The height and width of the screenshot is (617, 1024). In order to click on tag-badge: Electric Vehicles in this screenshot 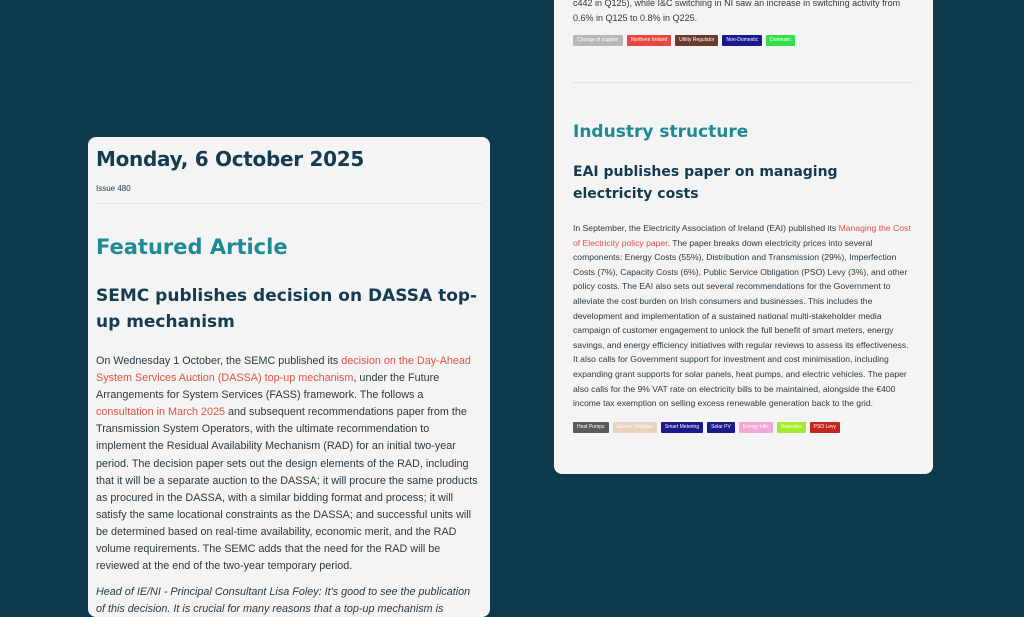, I will do `click(634, 427)`.